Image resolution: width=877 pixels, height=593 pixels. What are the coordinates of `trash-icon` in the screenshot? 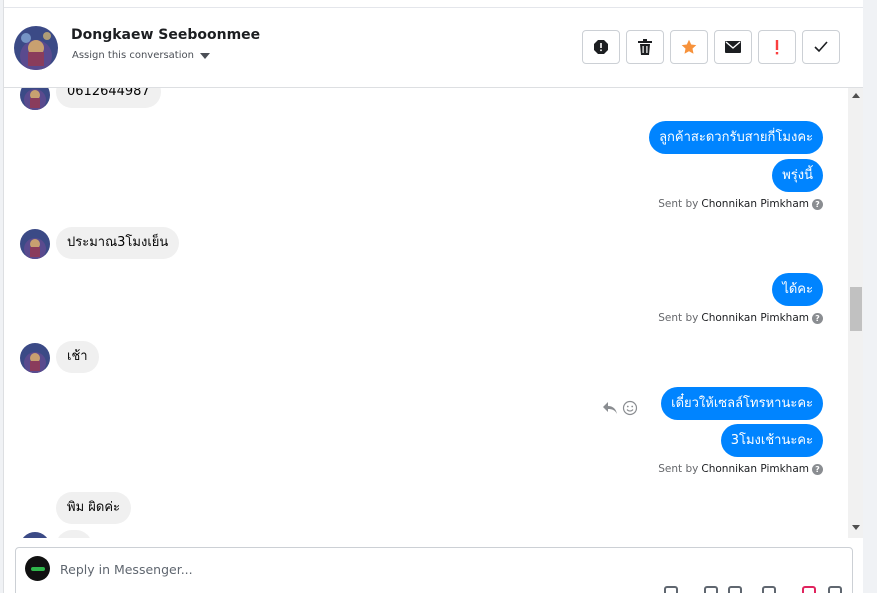 It's located at (645, 47).